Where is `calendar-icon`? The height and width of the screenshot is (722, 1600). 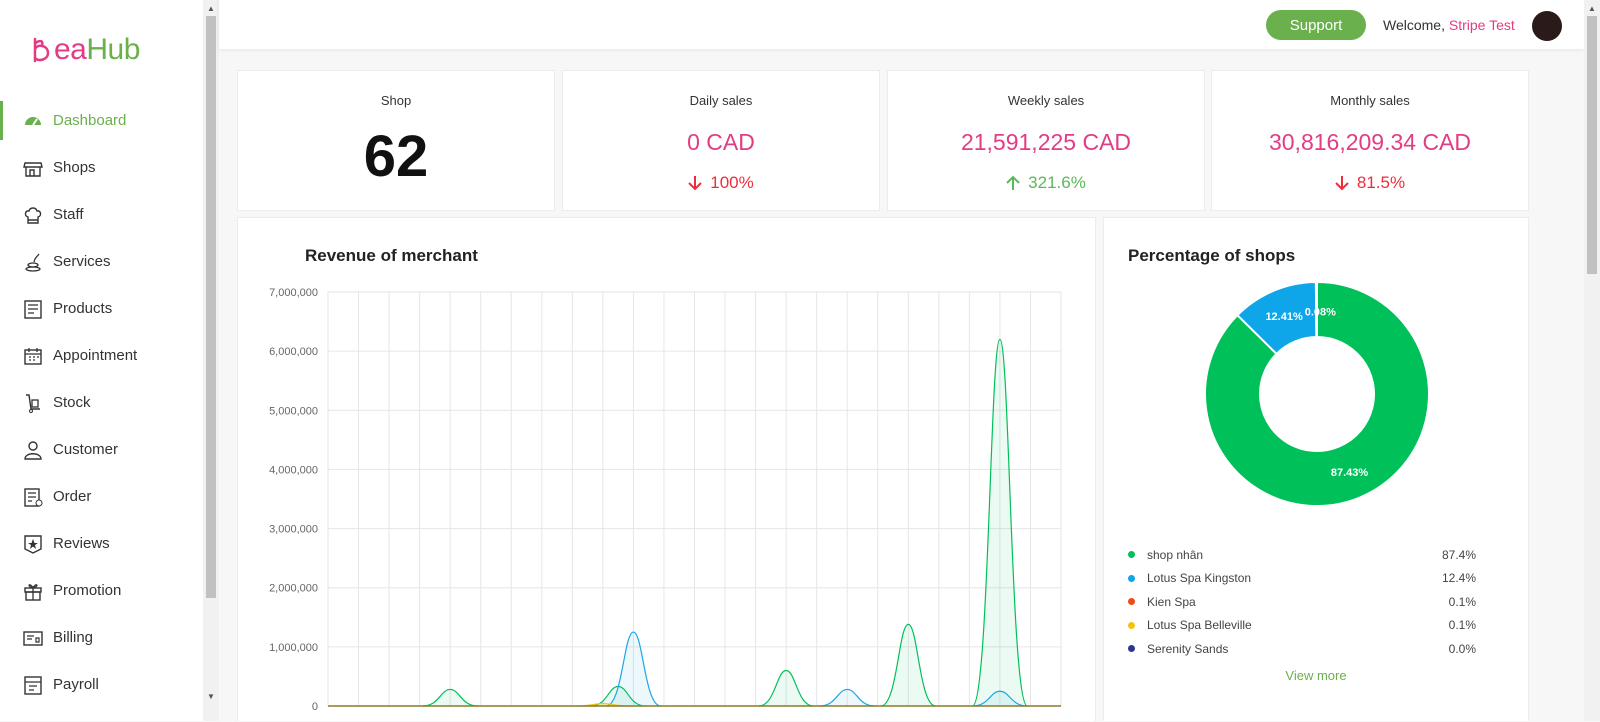 calendar-icon is located at coordinates (33, 356).